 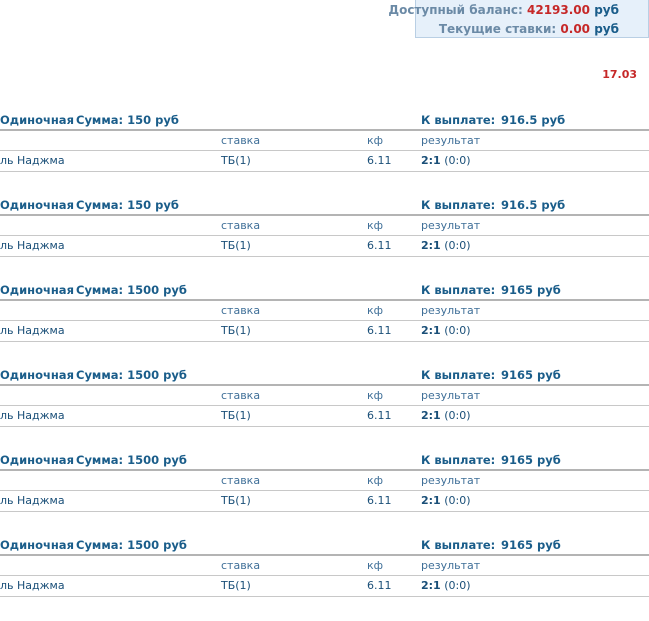 I want to click on payout-value: 916.5 руб, so click(x=533, y=205).